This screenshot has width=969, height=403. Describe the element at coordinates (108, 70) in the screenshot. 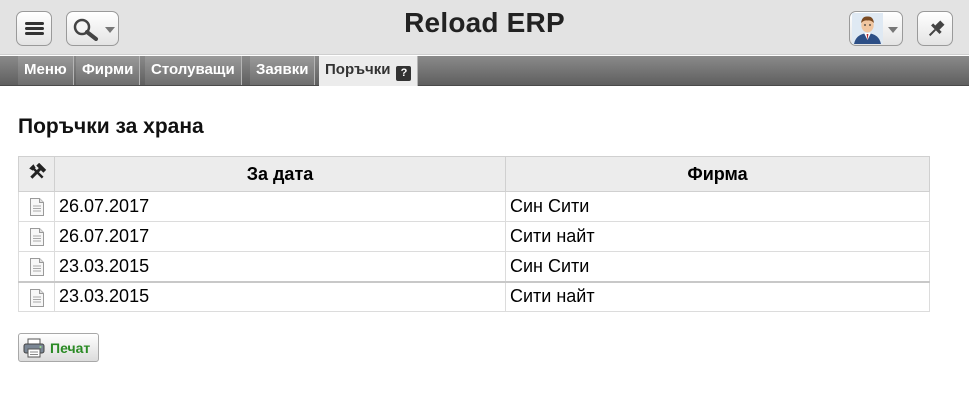

I see `tab-companies: Фирми` at that location.